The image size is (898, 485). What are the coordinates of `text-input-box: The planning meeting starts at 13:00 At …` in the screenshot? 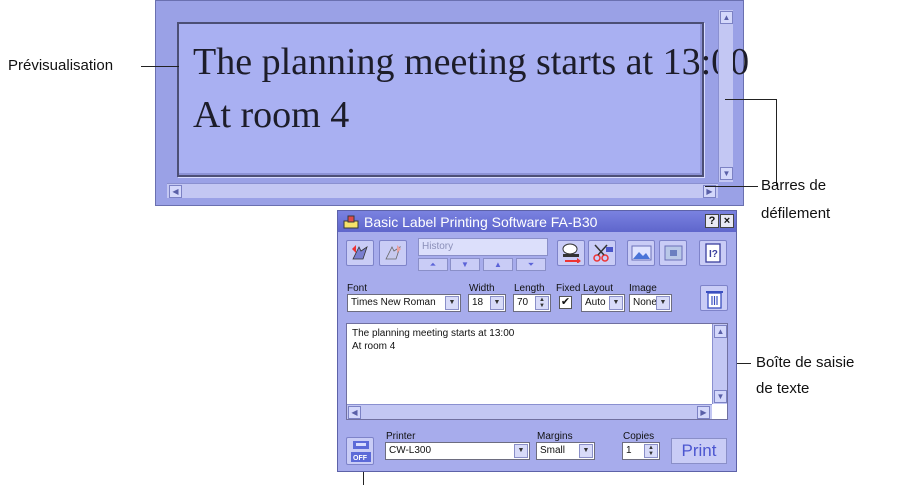 It's located at (537, 371).